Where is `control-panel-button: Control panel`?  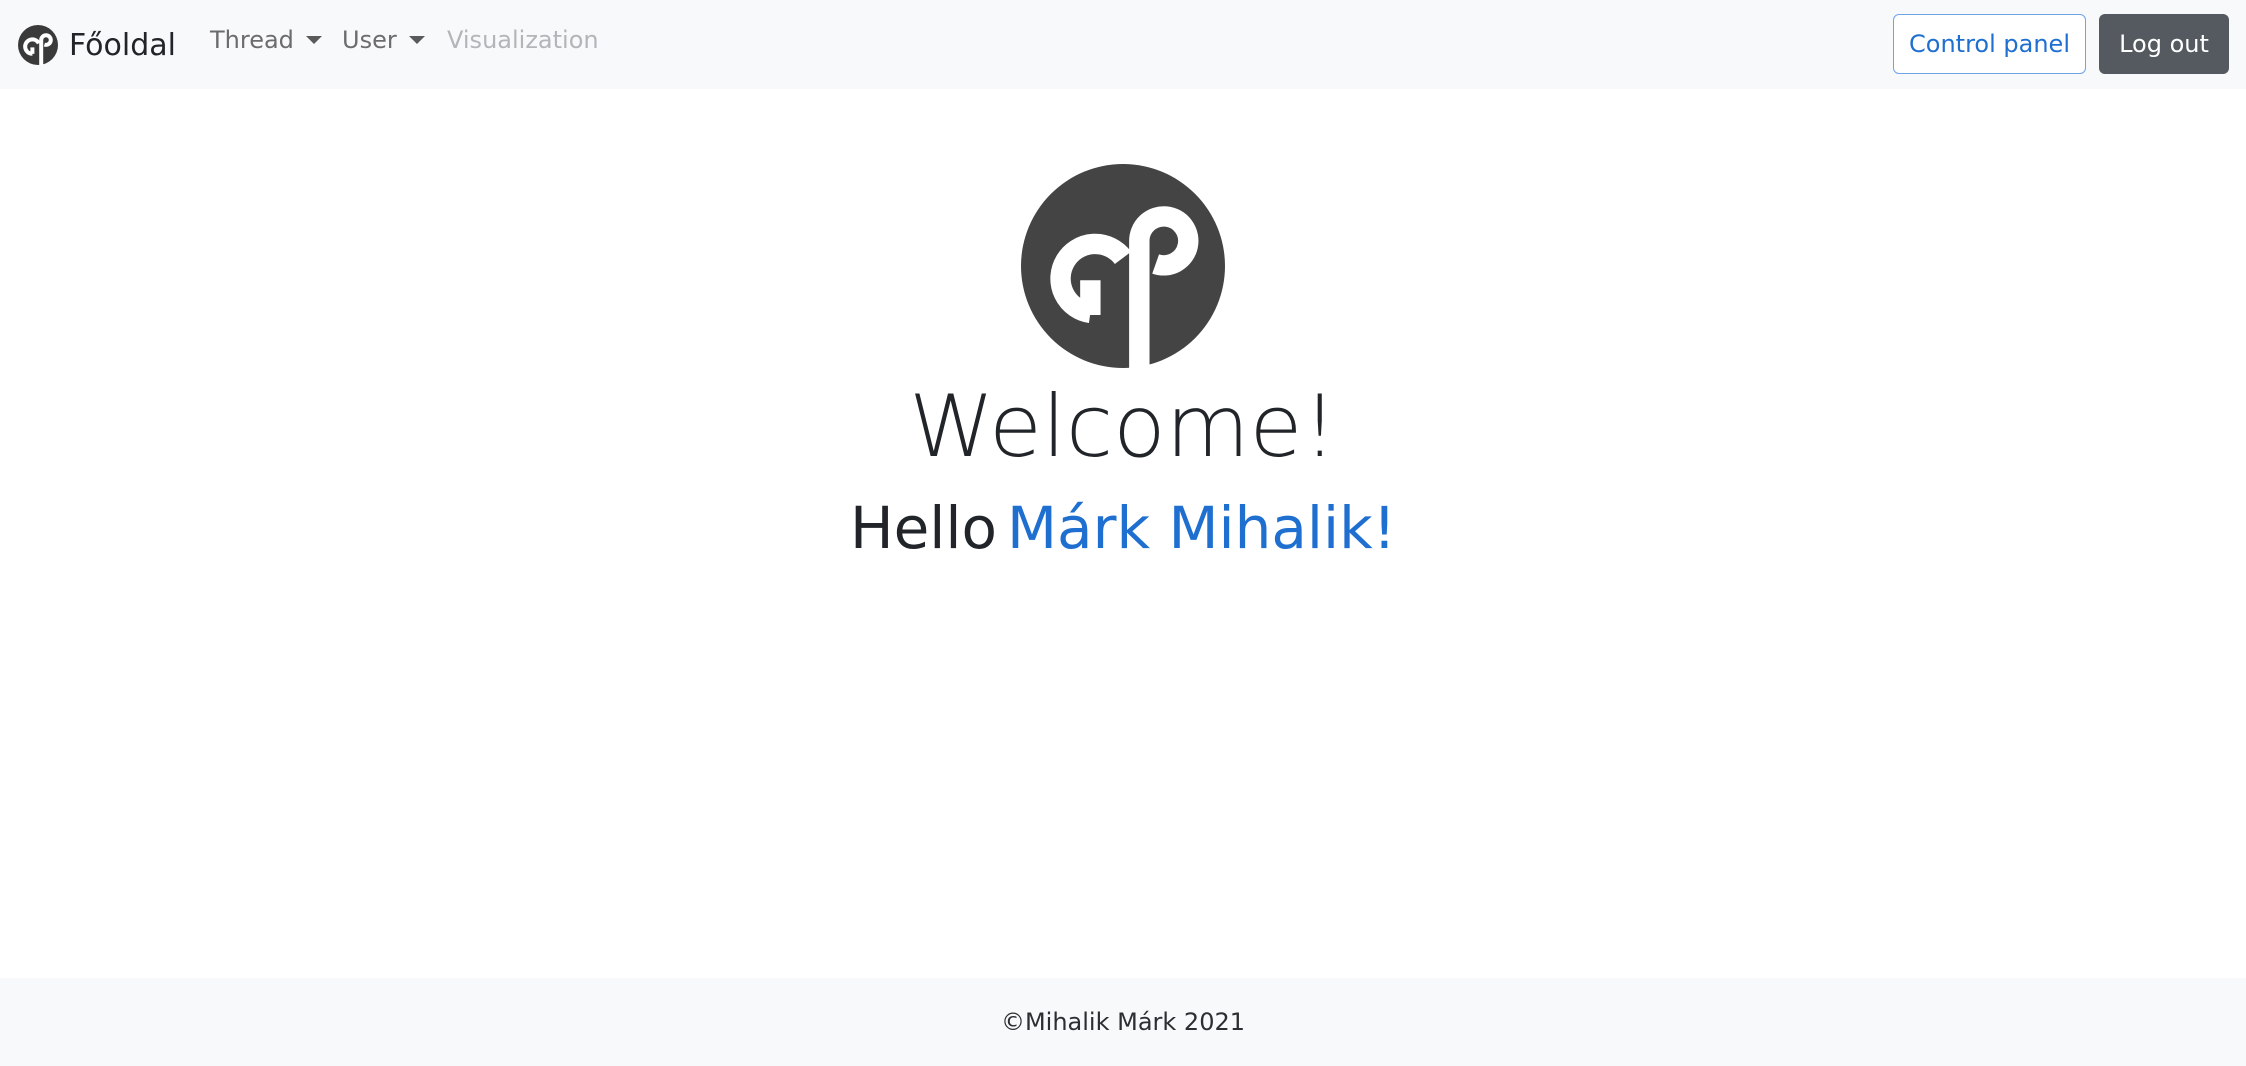 control-panel-button: Control panel is located at coordinates (1989, 44).